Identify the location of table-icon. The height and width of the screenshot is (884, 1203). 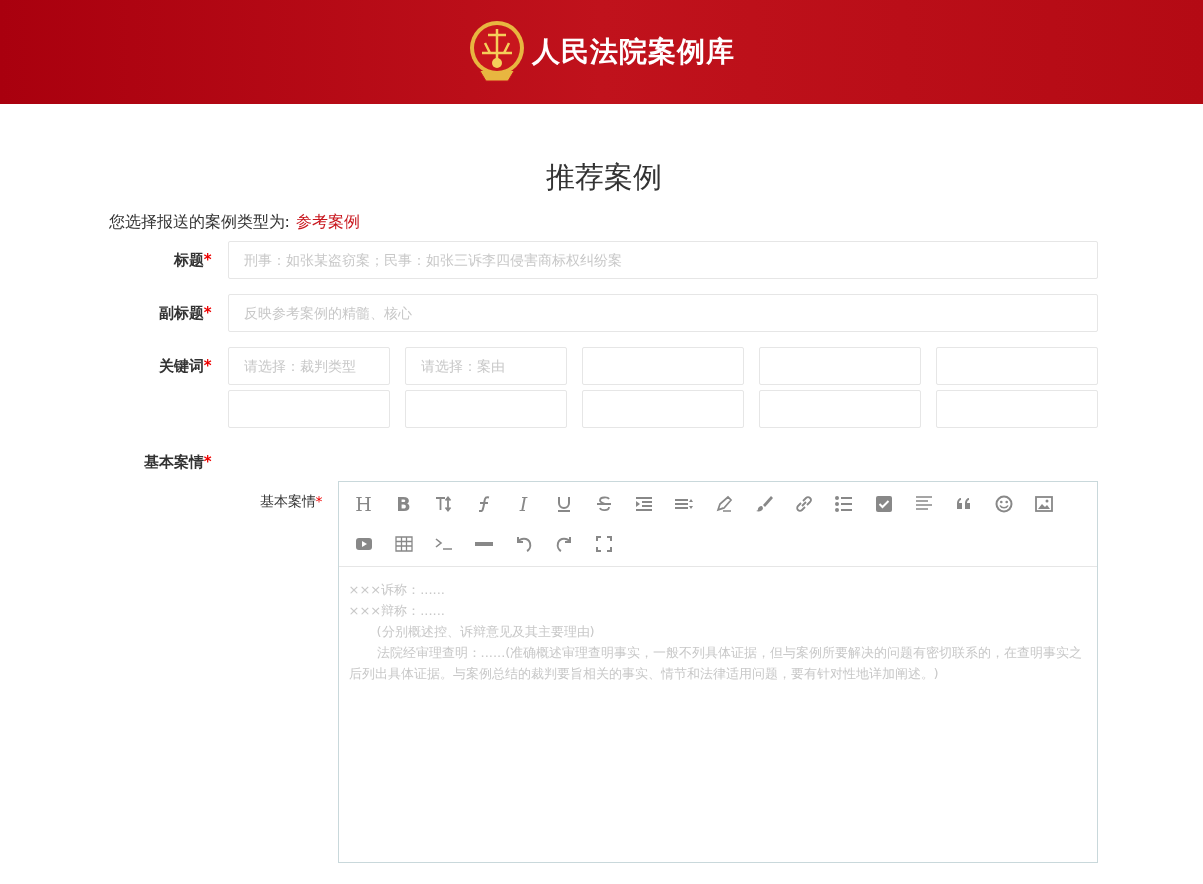
(403, 544).